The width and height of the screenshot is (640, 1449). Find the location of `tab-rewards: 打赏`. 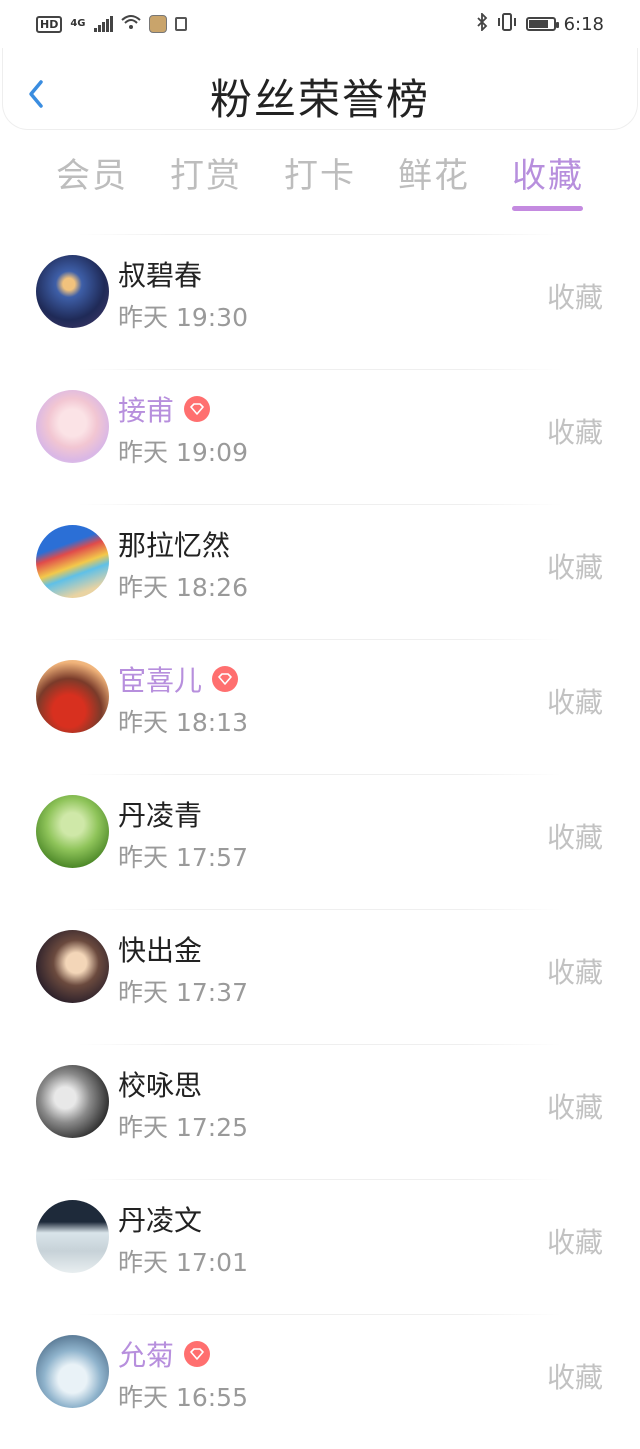

tab-rewards: 打赏 is located at coordinates (206, 172).